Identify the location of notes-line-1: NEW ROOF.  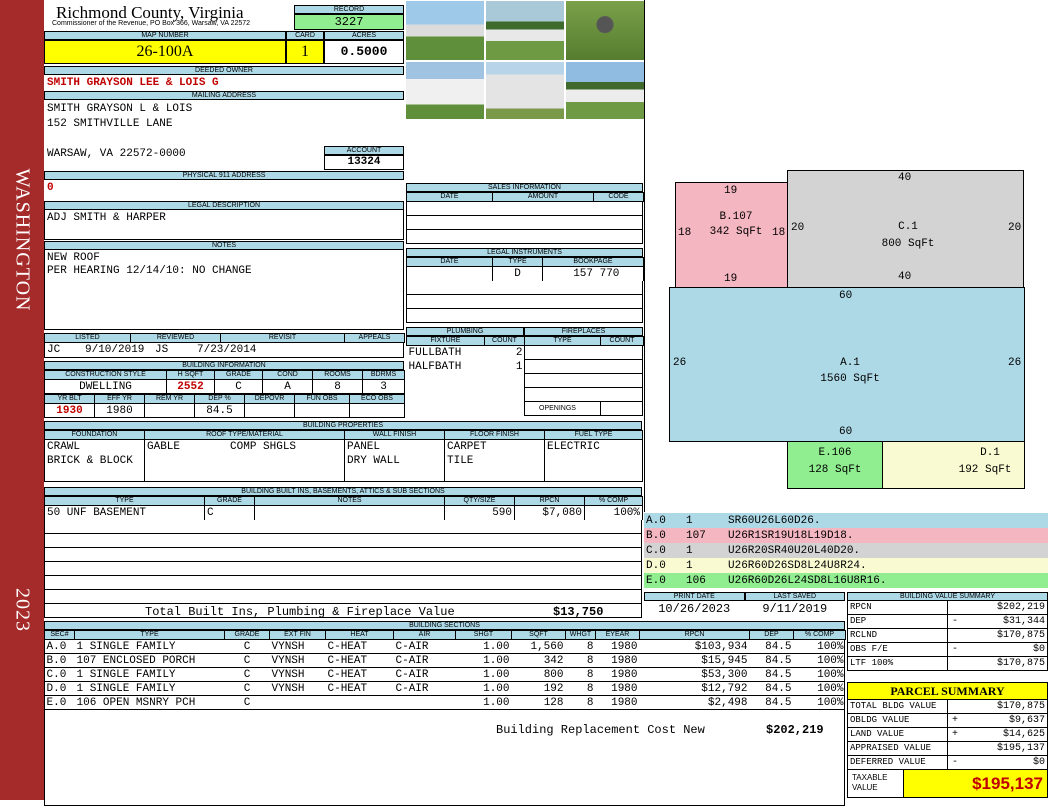
(73, 258).